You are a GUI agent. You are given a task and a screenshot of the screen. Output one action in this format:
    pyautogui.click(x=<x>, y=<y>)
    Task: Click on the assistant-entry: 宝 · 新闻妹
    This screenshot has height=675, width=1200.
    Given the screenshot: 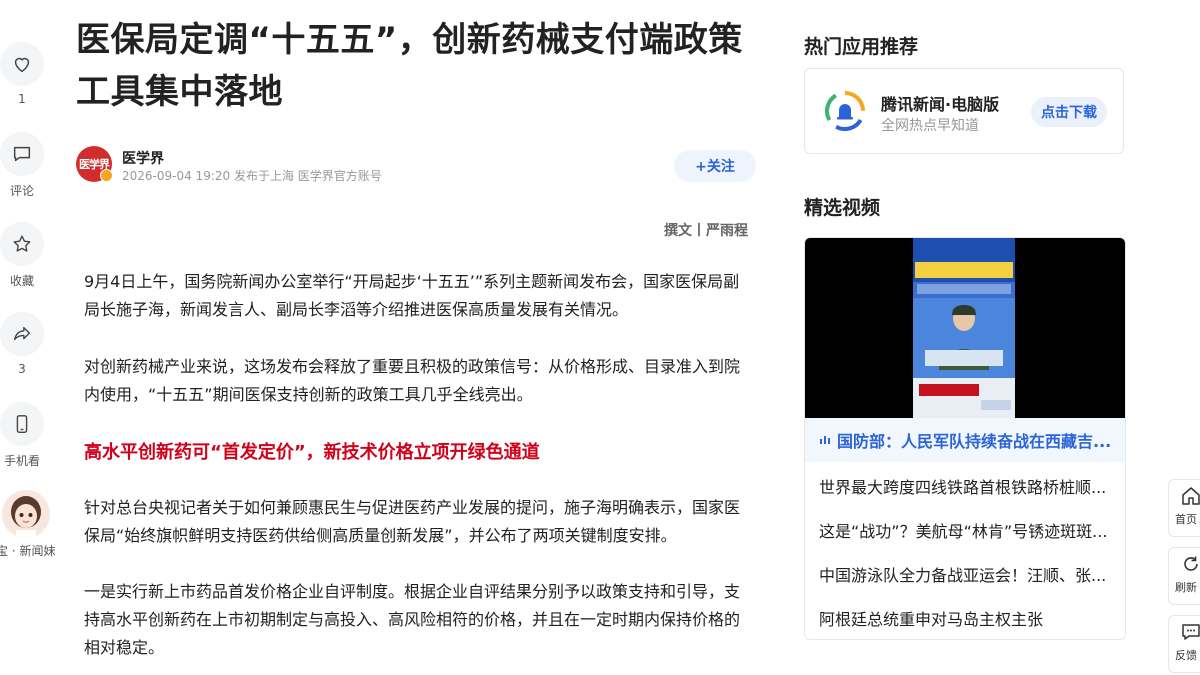 What is the action you would take?
    pyautogui.click(x=30, y=524)
    